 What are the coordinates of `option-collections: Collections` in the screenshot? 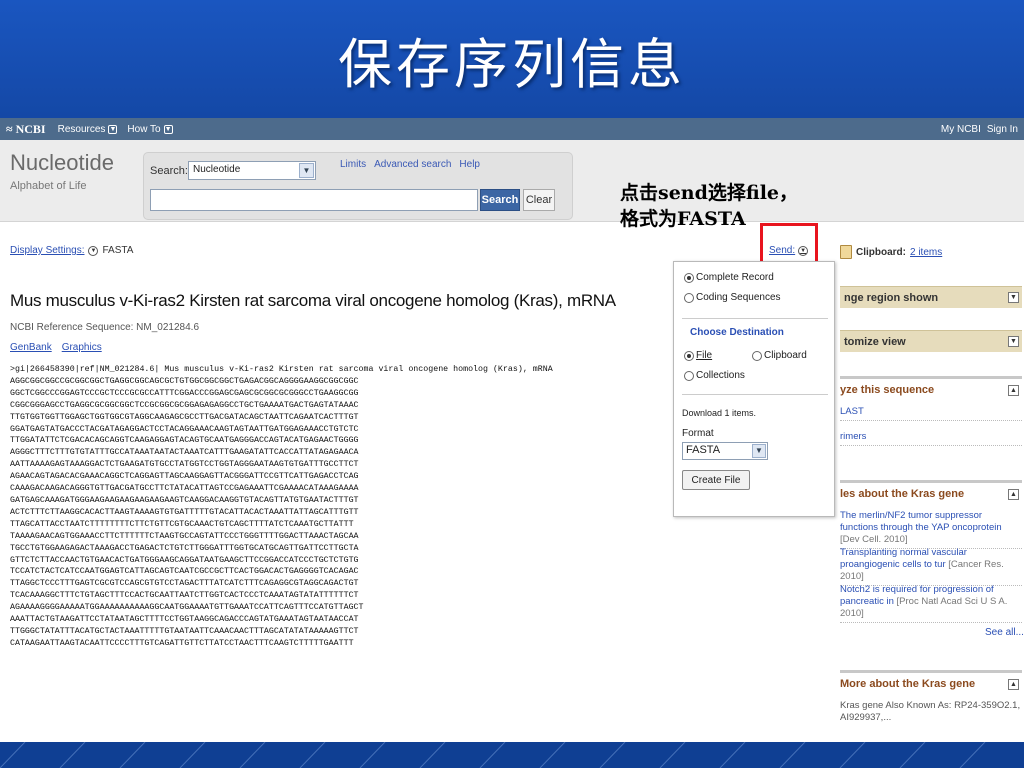 It's located at (714, 375).